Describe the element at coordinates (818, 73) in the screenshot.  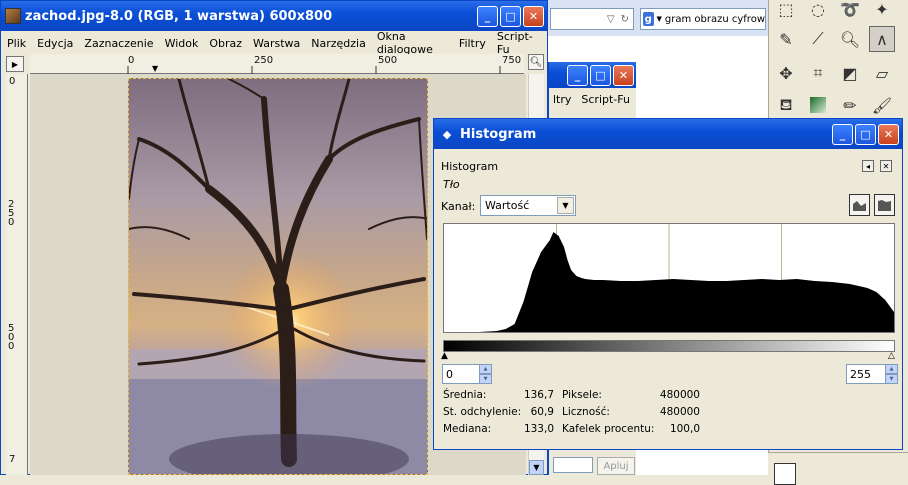
I see `crop-icon: ⌗` at that location.